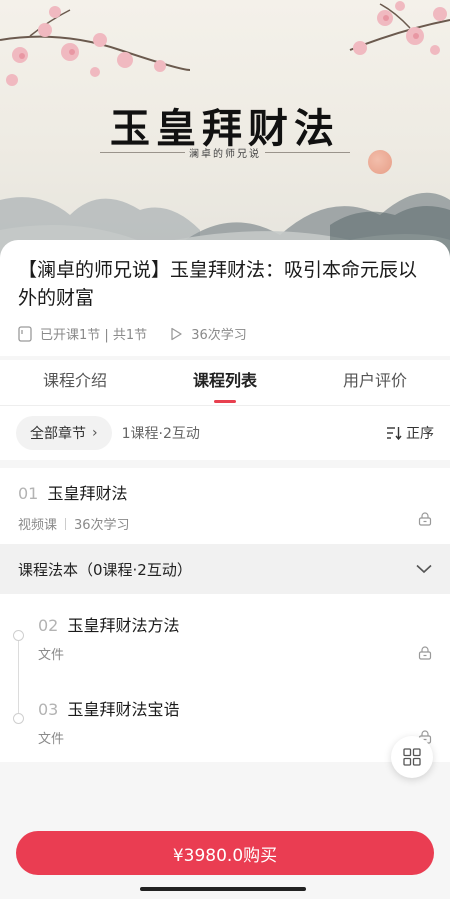 The image size is (450, 899). Describe the element at coordinates (28, 493) in the screenshot. I see `lesson-number: 01` at that location.